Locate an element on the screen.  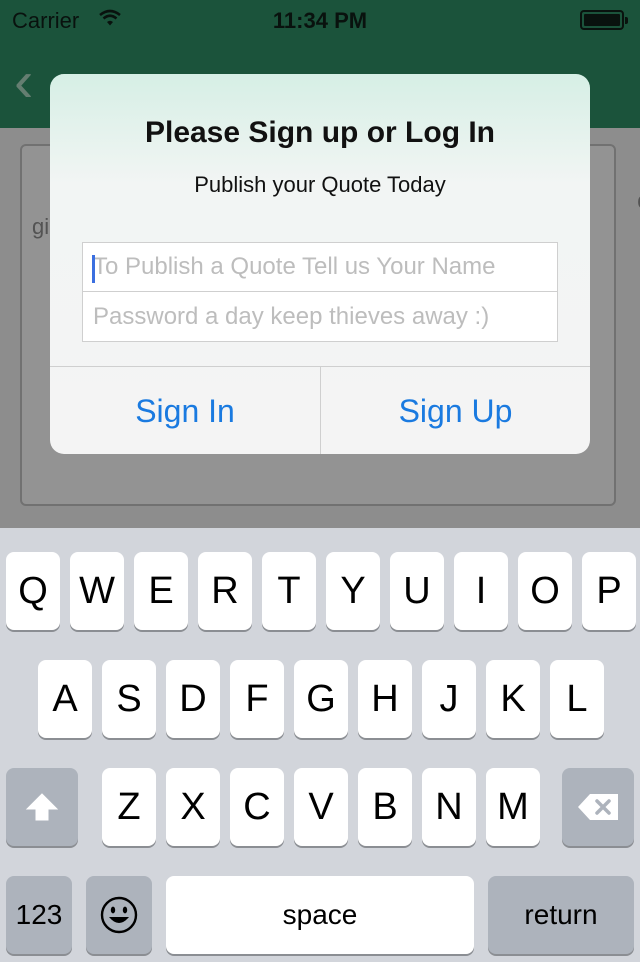
alert-title: Please Sign up or Log In is located at coordinates (320, 132).